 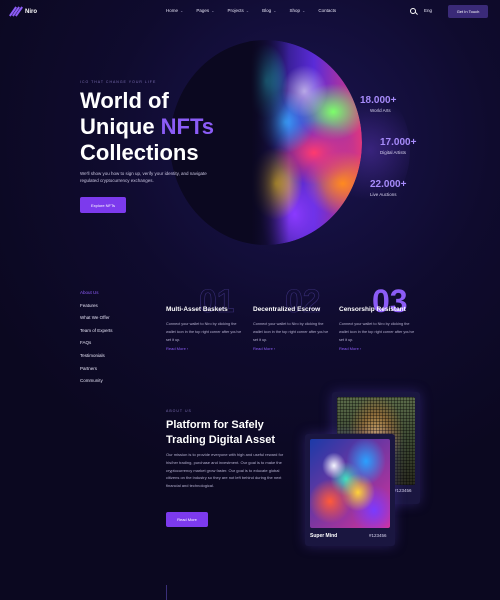 What do you see at coordinates (197, 309) in the screenshot?
I see `feature-title: Multi-Asset Baskets` at bounding box center [197, 309].